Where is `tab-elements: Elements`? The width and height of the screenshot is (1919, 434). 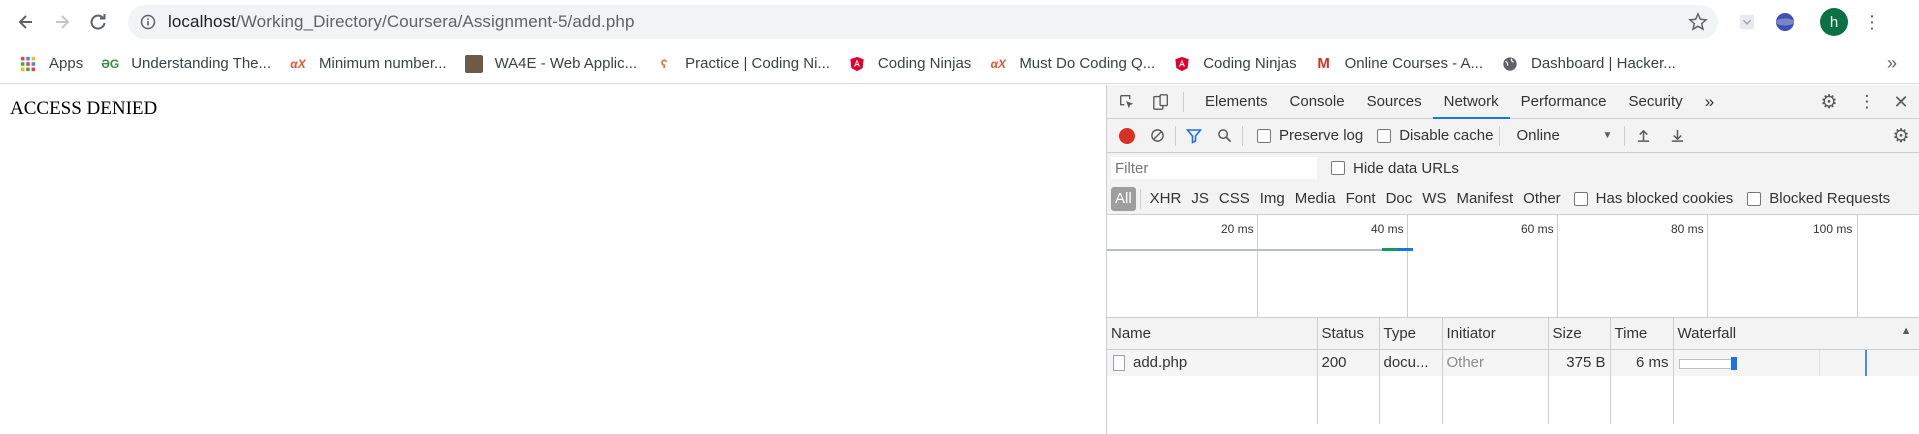
tab-elements: Elements is located at coordinates (1236, 102).